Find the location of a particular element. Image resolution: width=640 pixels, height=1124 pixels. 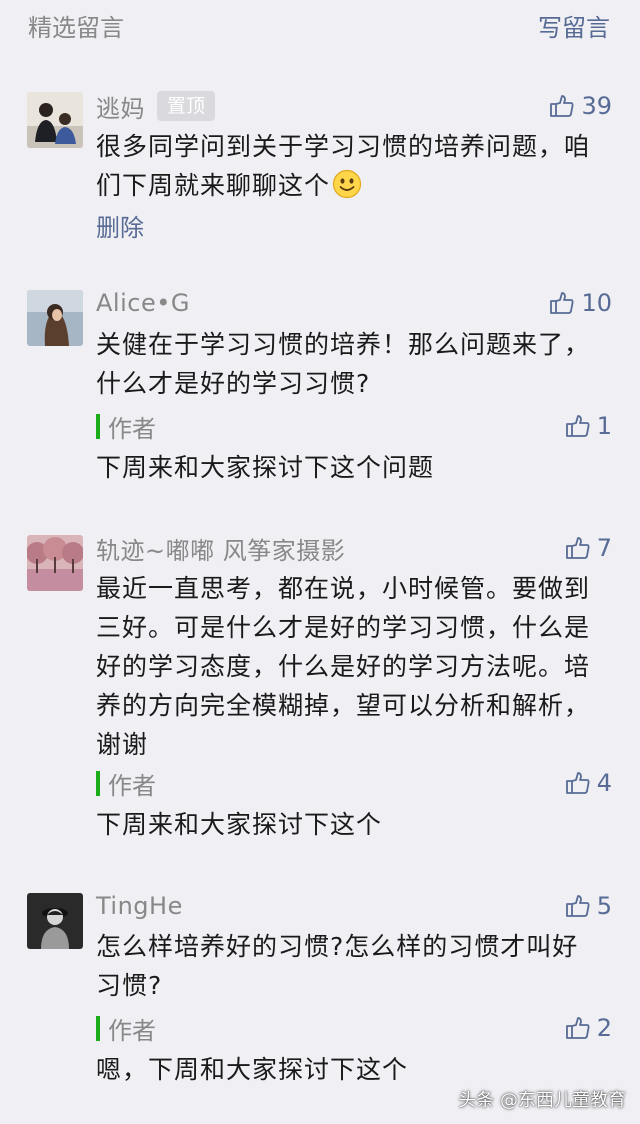

commenter-name: 轨迹~嘟嘟 风筝家摄影 is located at coordinates (221, 550).